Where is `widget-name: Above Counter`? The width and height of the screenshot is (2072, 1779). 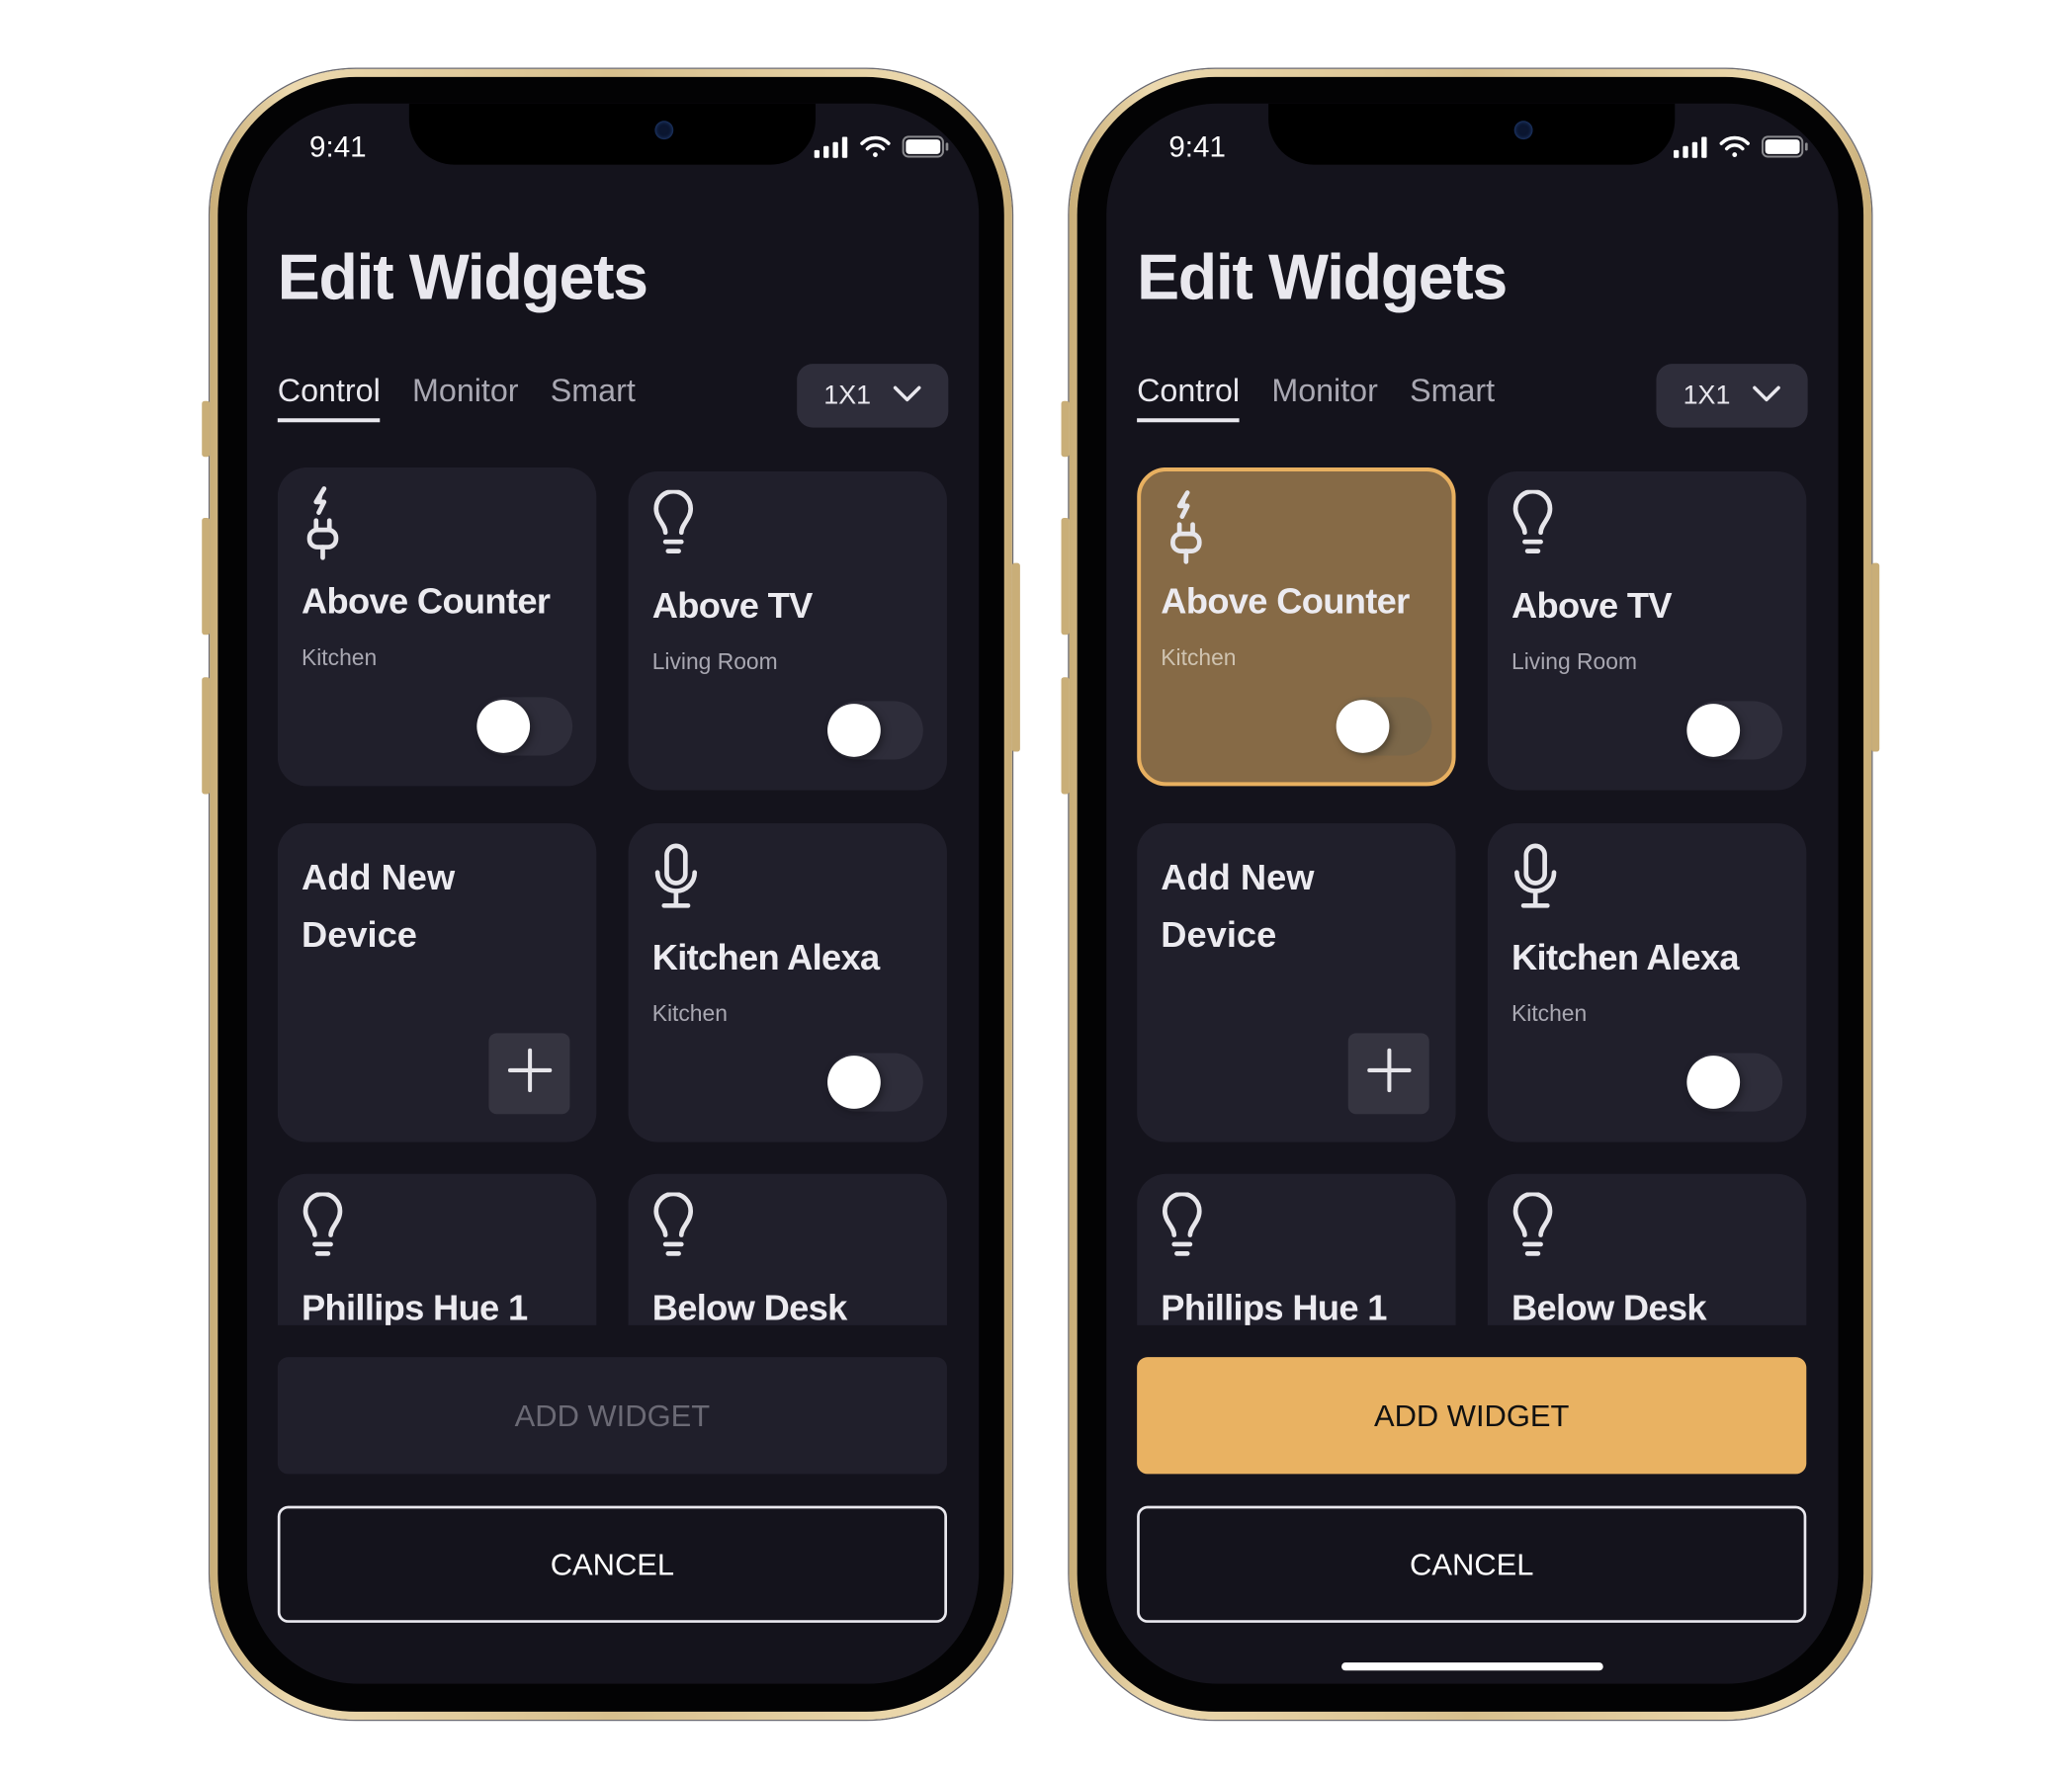 widget-name: Above Counter is located at coordinates (1285, 601).